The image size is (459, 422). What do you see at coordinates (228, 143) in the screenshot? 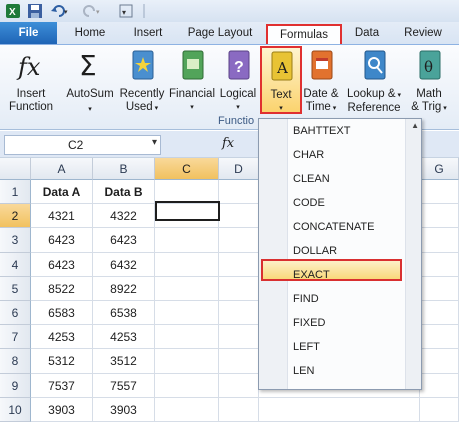
I see `fx-icon: fx` at bounding box center [228, 143].